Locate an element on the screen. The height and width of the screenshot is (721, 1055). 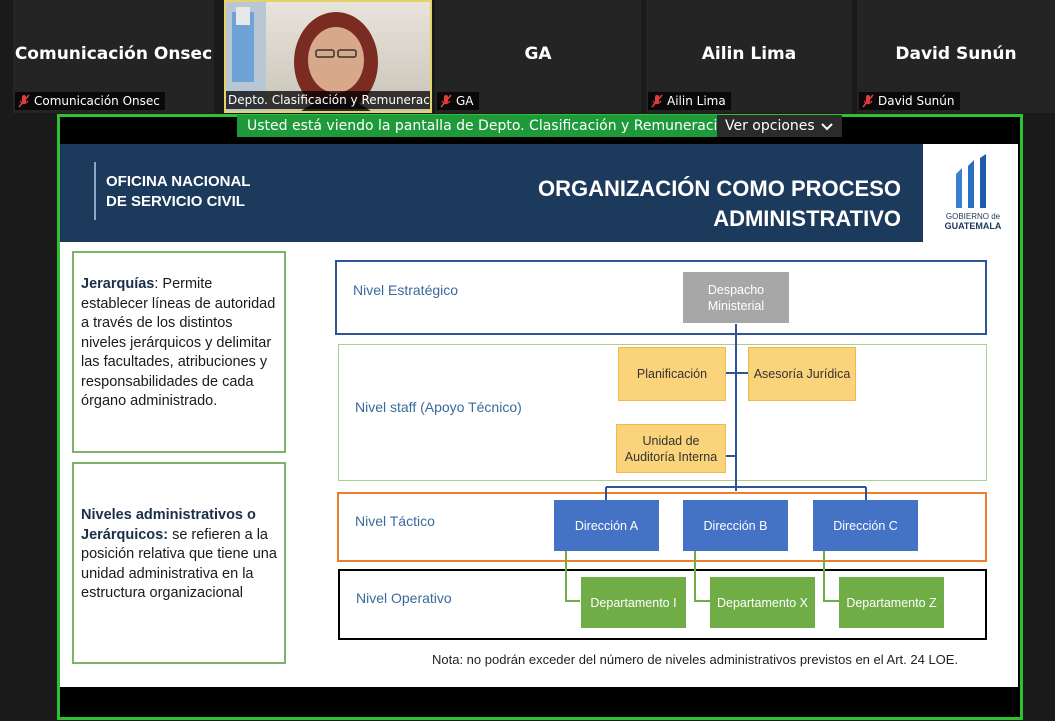
node-departamento-x: Departamento X is located at coordinates (762, 602).